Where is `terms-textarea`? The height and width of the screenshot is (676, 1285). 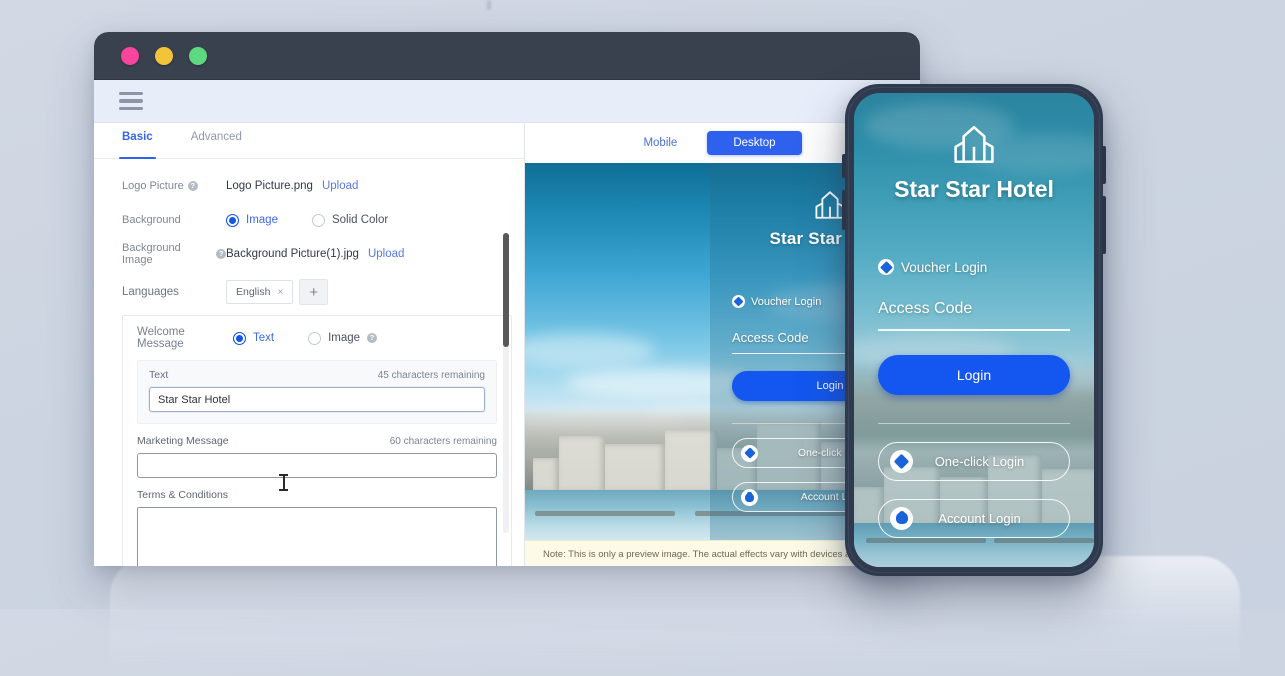 terms-textarea is located at coordinates (317, 536).